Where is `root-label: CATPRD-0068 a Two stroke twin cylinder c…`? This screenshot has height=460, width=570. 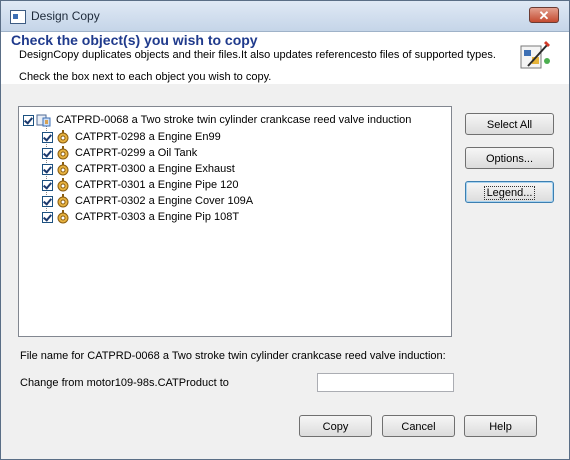 root-label: CATPRD-0068 a Two stroke twin cylinder c… is located at coordinates (234, 120).